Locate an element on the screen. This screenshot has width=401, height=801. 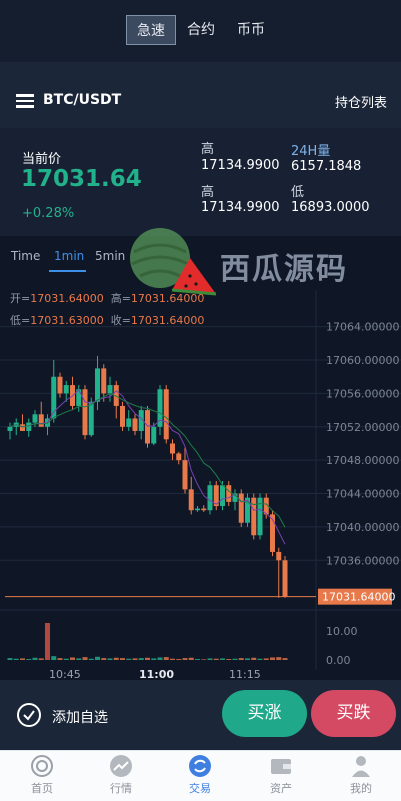
positions-link: 持仓列表 is located at coordinates (361, 101).